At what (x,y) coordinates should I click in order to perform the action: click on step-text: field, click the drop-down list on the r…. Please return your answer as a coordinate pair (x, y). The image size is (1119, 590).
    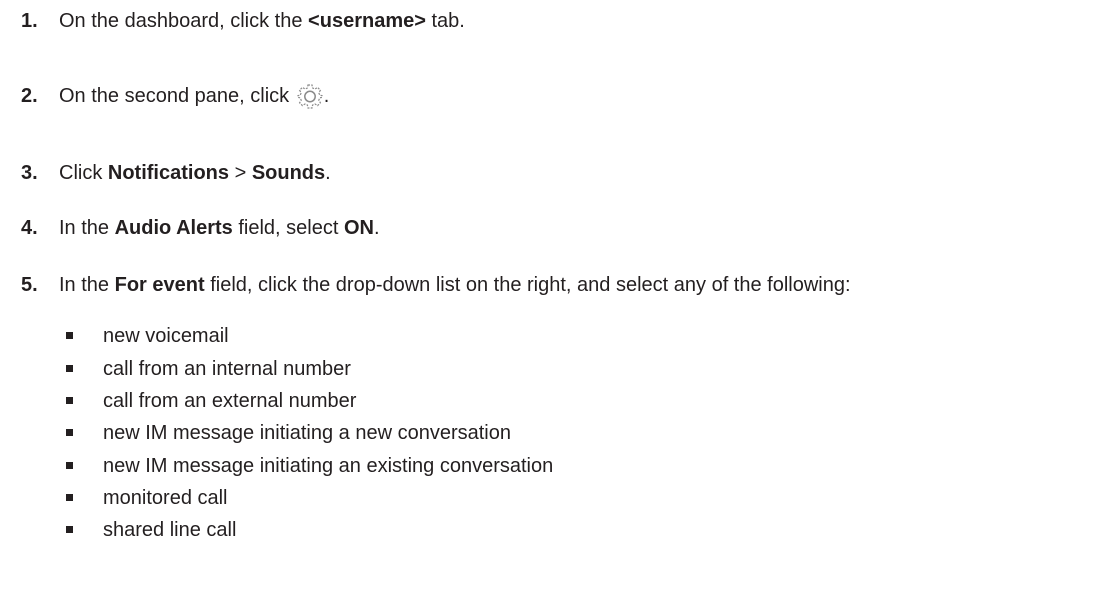
    Looking at the image, I should click on (527, 285).